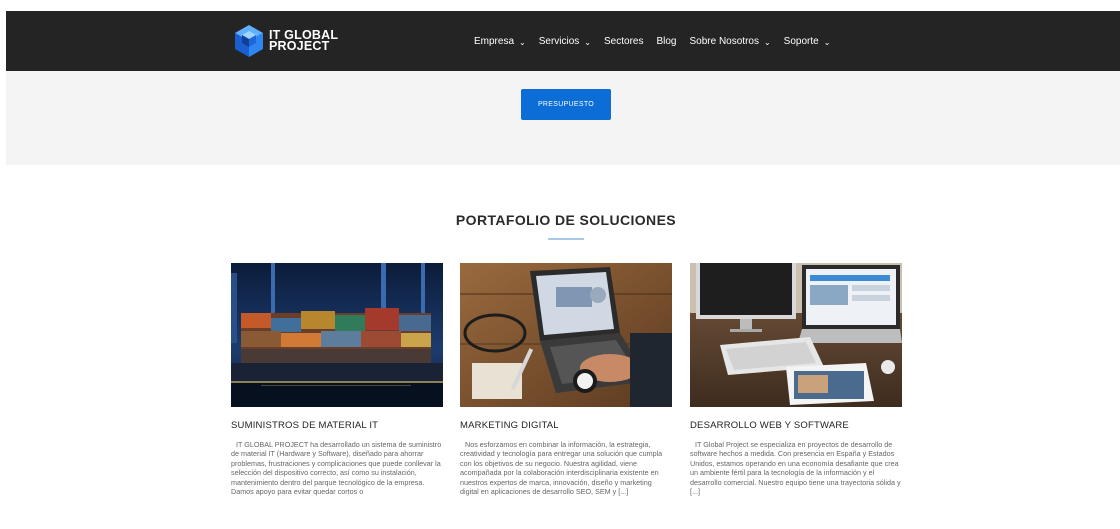 This screenshot has height=529, width=1120. I want to click on card-image-cargo-ship, so click(337, 335).